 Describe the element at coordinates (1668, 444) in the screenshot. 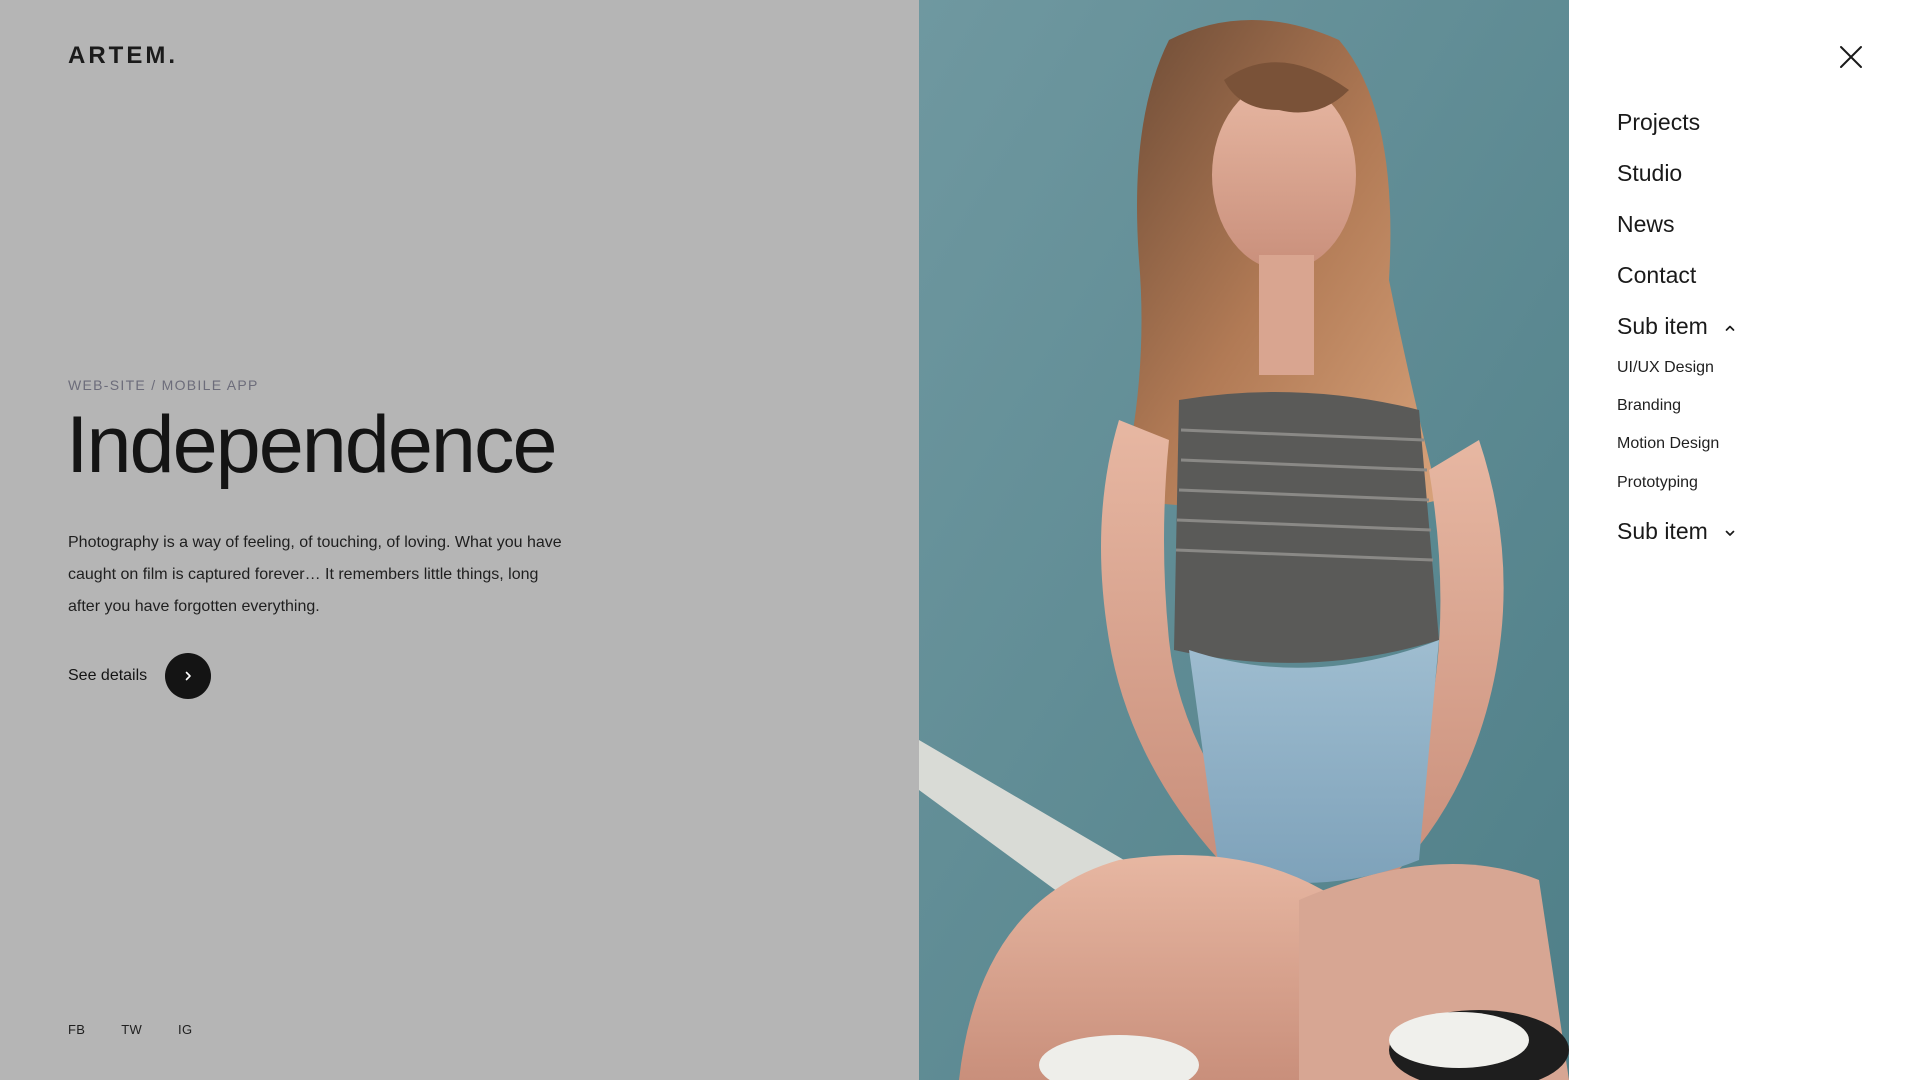

I see `submenu-item-motion-design: Motion Design` at that location.